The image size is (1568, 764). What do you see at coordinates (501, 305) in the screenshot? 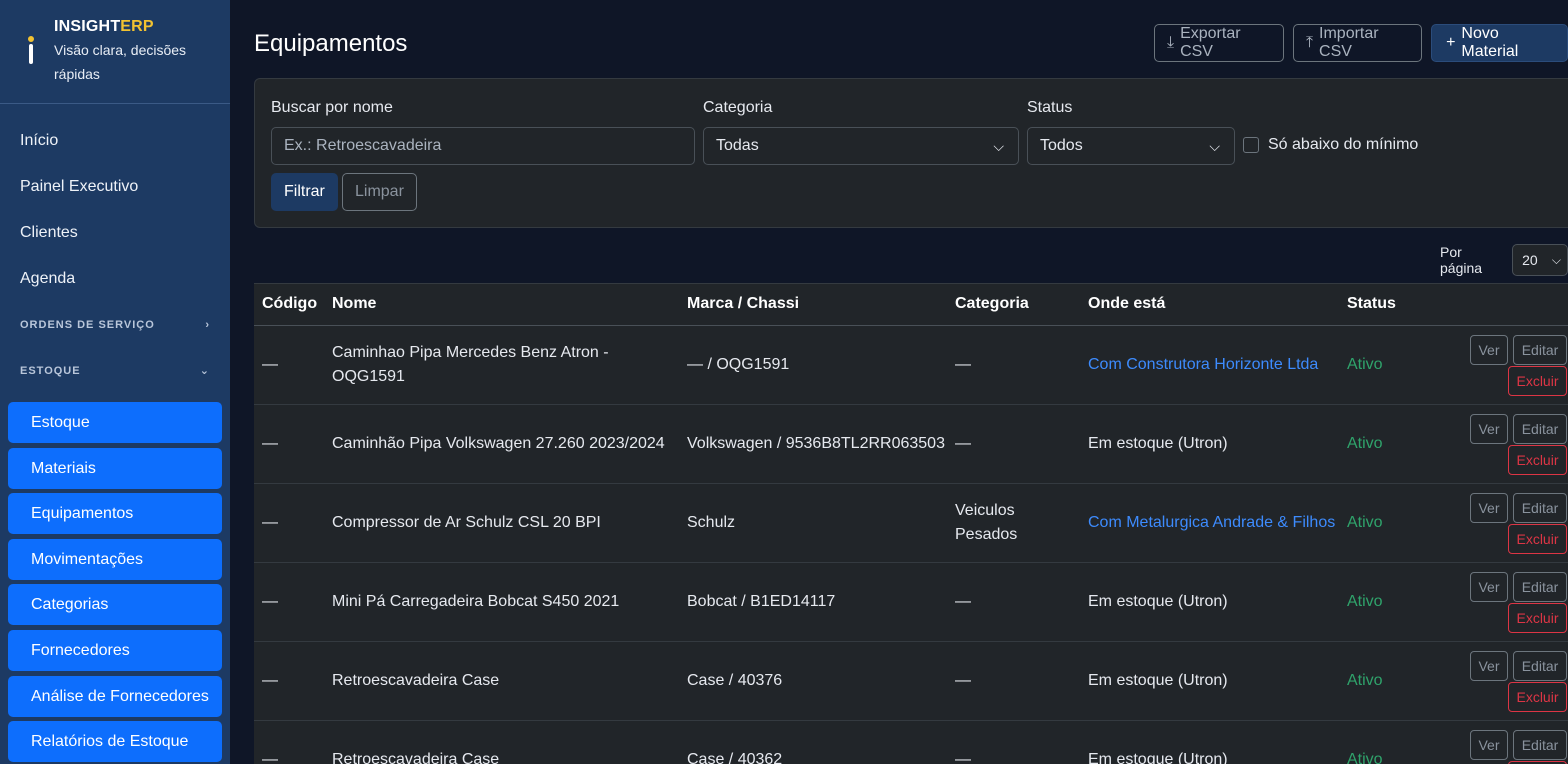
I see `column-header-nome: Nome` at bounding box center [501, 305].